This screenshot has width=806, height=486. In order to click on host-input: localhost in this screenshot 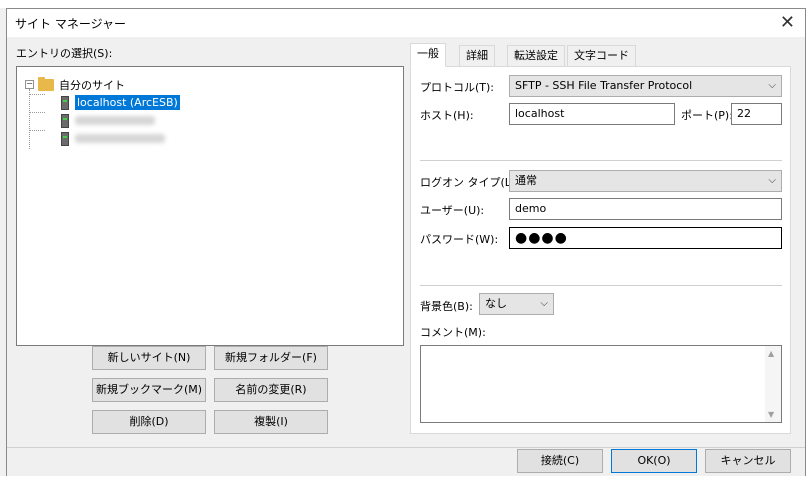, I will do `click(592, 114)`.